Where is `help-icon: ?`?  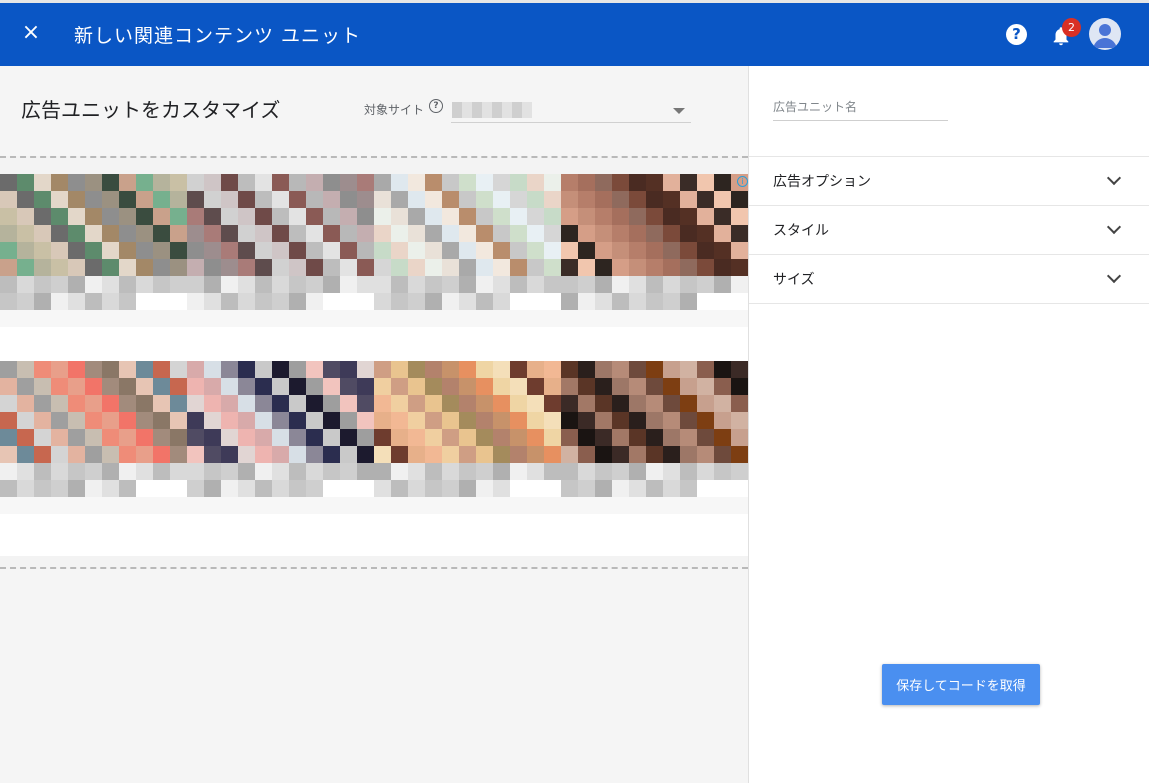
help-icon: ? is located at coordinates (1016, 34).